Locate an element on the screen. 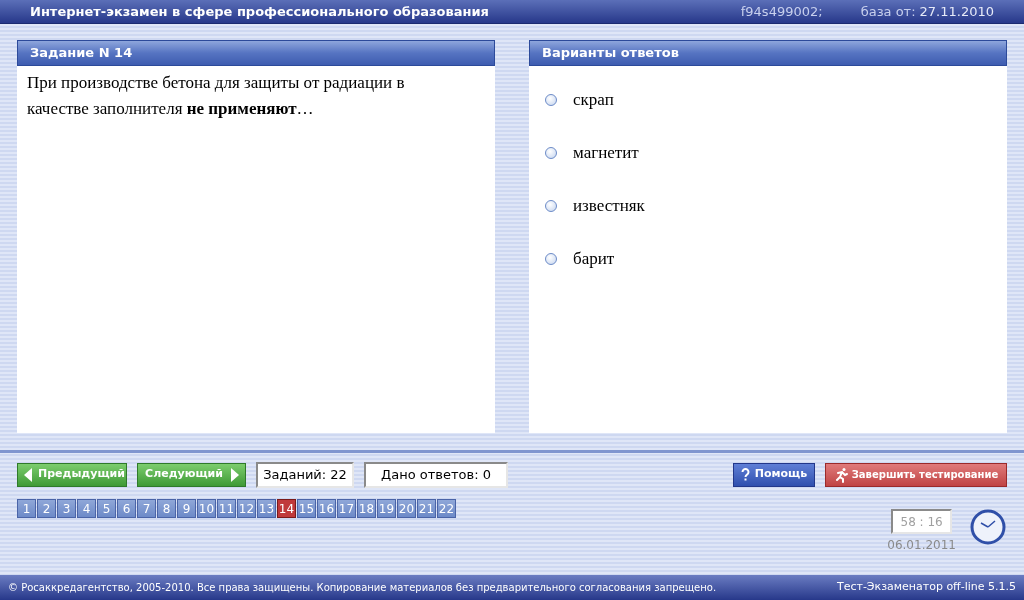 Image resolution: width=1024 pixels, height=600 pixels. page-number: 3 is located at coordinates (66, 508).